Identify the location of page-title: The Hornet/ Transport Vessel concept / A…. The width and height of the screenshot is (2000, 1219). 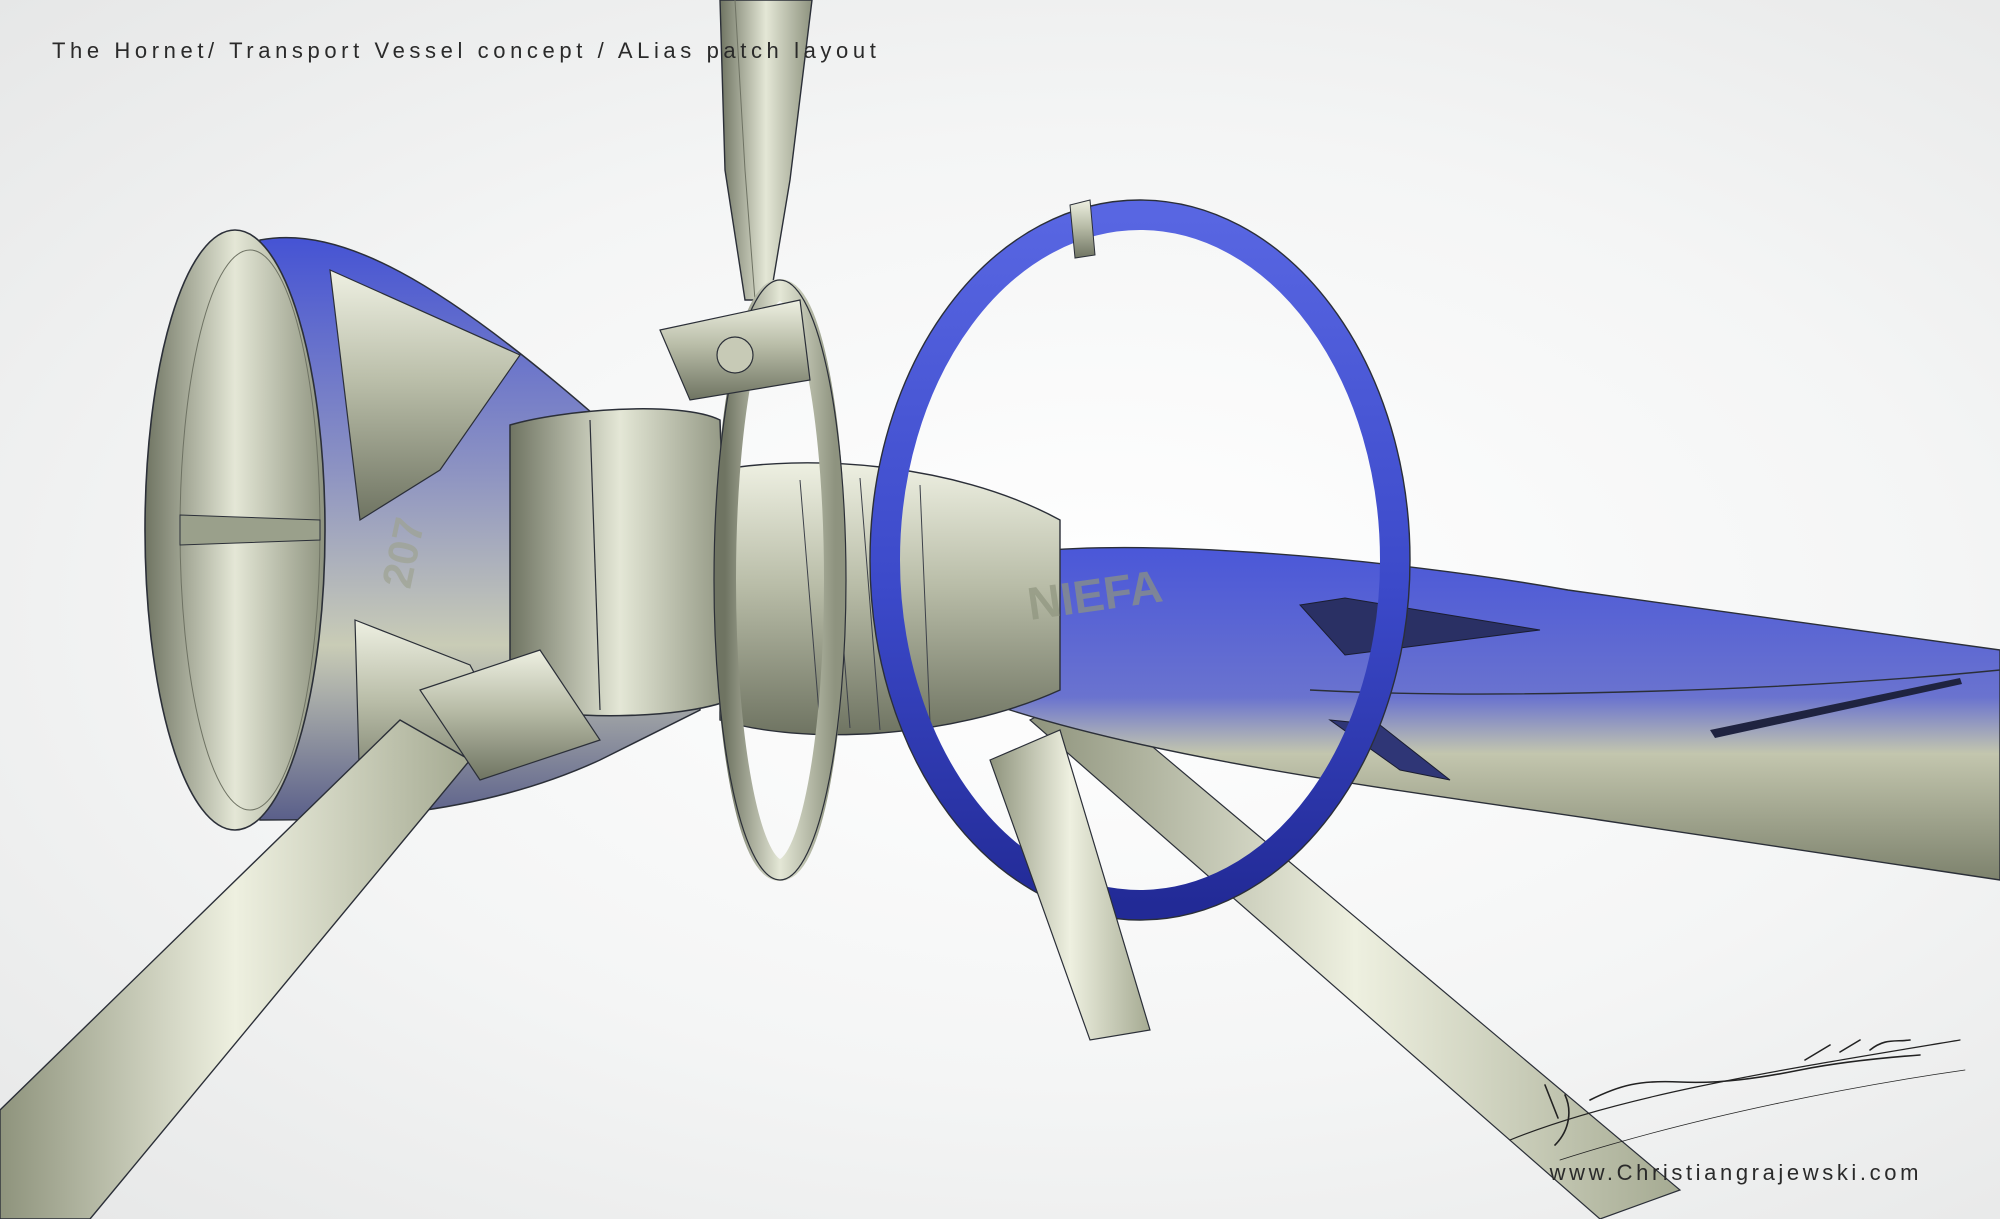
(466, 50).